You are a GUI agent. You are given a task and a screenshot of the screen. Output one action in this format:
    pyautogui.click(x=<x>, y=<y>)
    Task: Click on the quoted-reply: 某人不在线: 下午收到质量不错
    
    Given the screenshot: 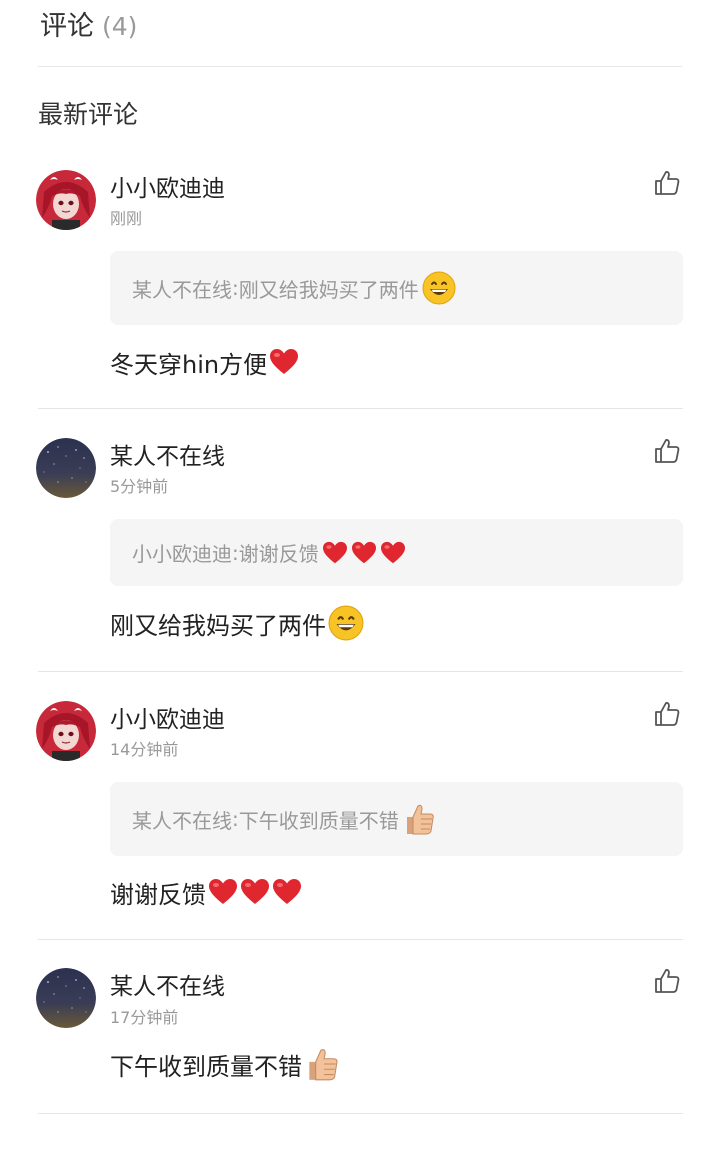 What is the action you would take?
    pyautogui.click(x=396, y=819)
    